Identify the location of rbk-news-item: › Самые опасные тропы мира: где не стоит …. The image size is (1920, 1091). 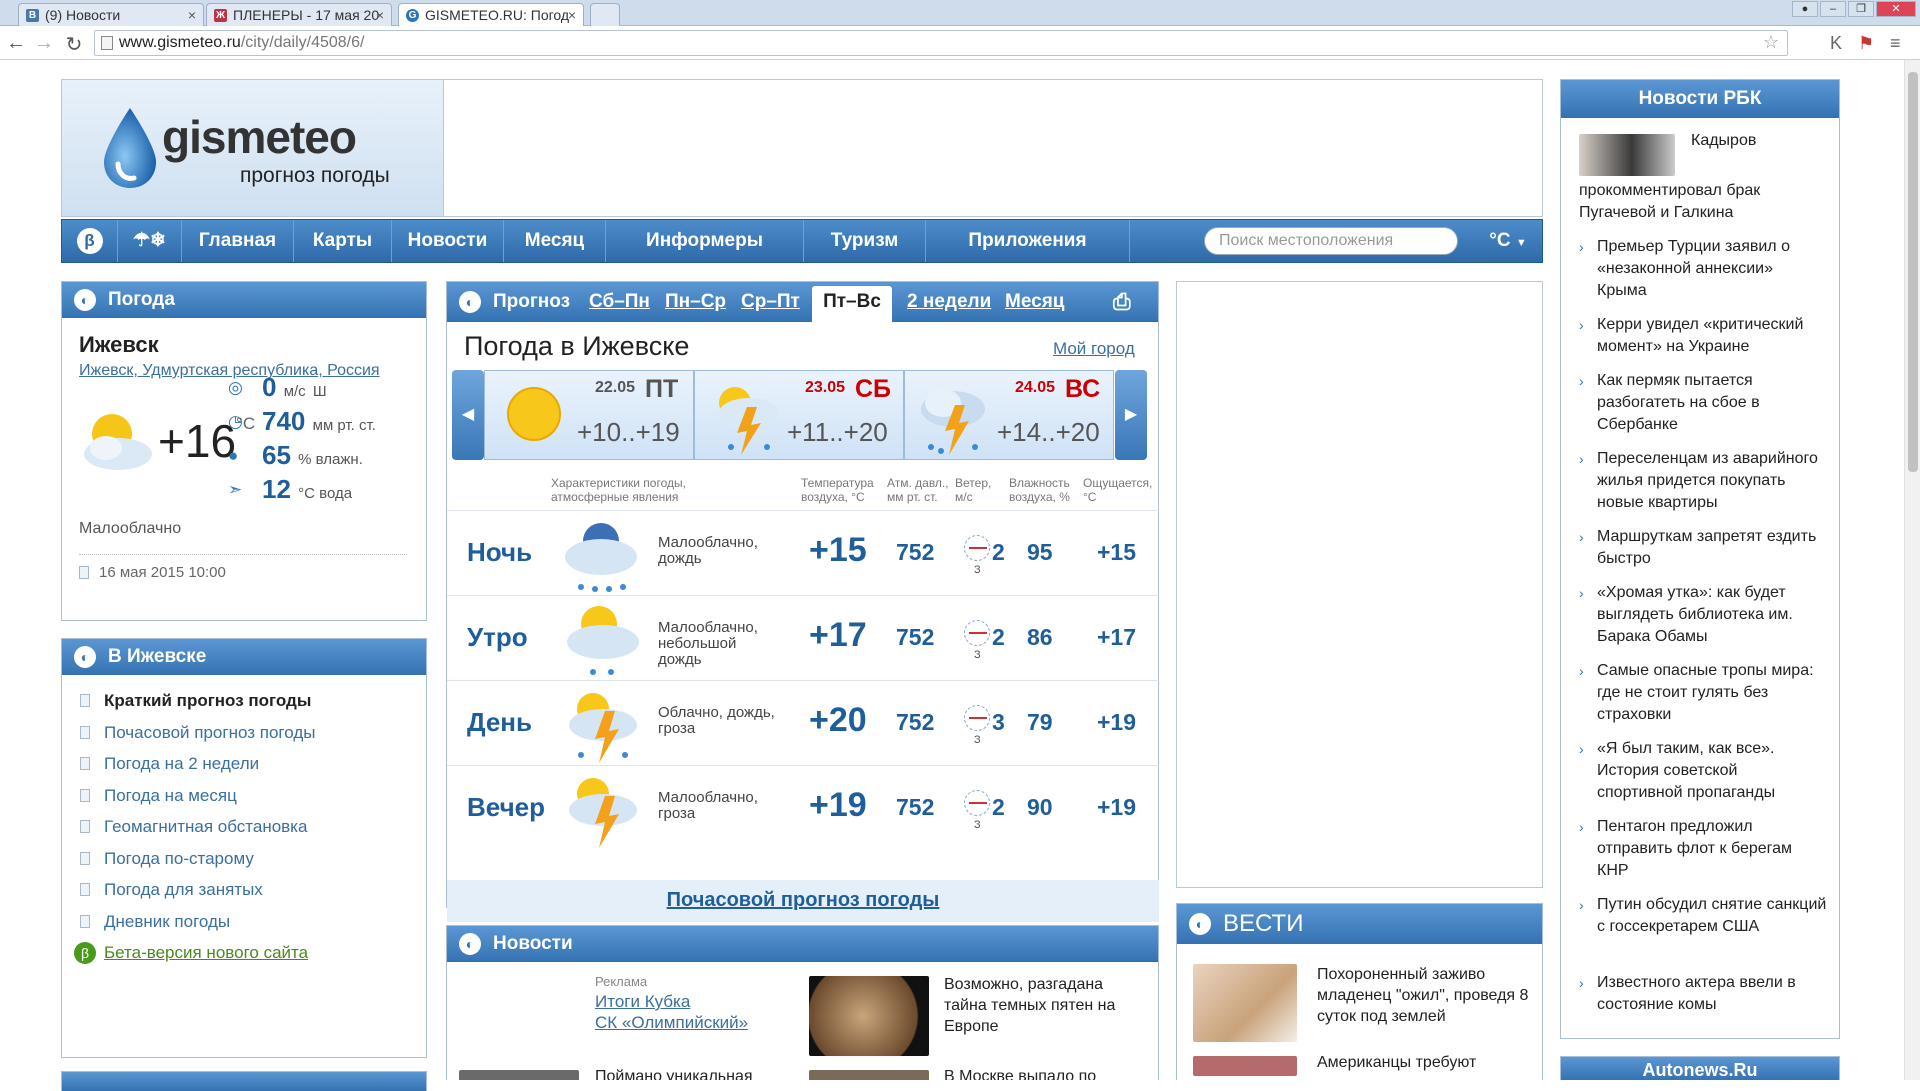
(1703, 693).